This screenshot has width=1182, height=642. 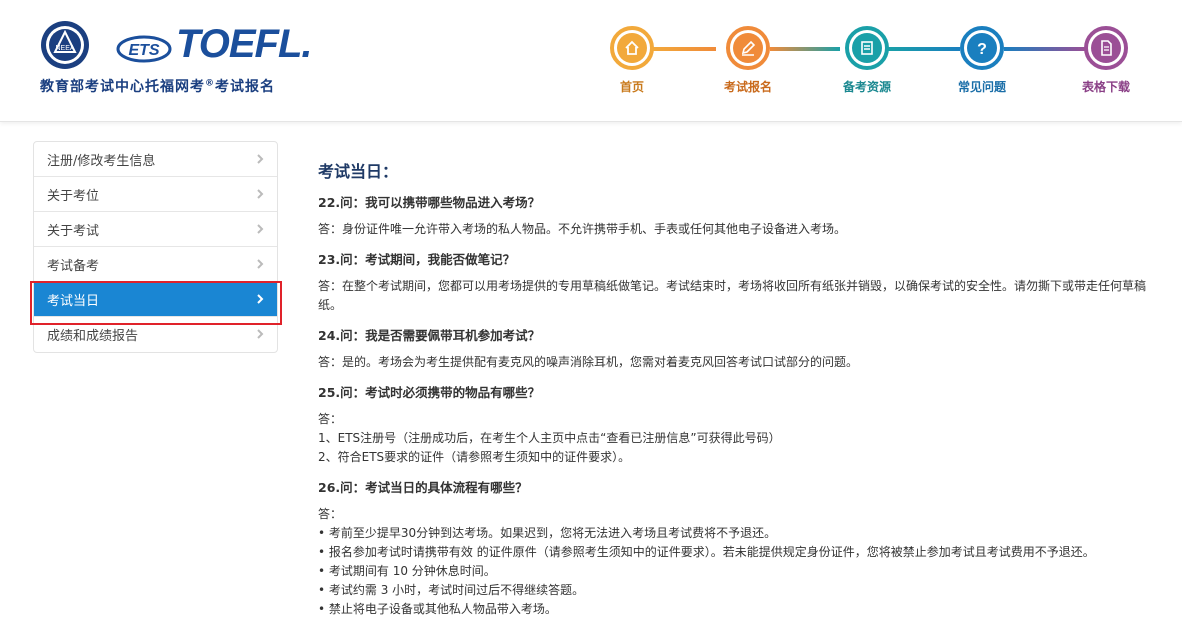 I want to click on neea-logo: NEEA, so click(x=65, y=45).